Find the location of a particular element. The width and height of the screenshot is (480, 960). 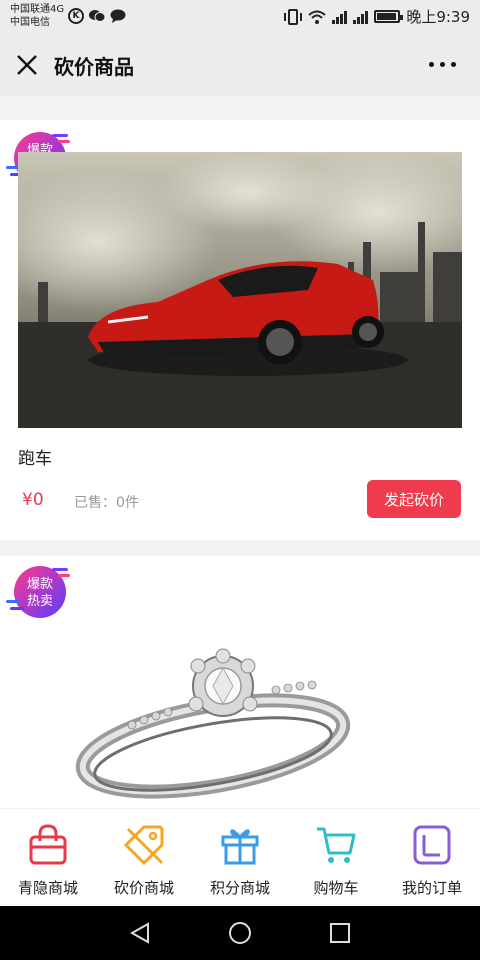

wechat-icon is located at coordinates (97, 16).